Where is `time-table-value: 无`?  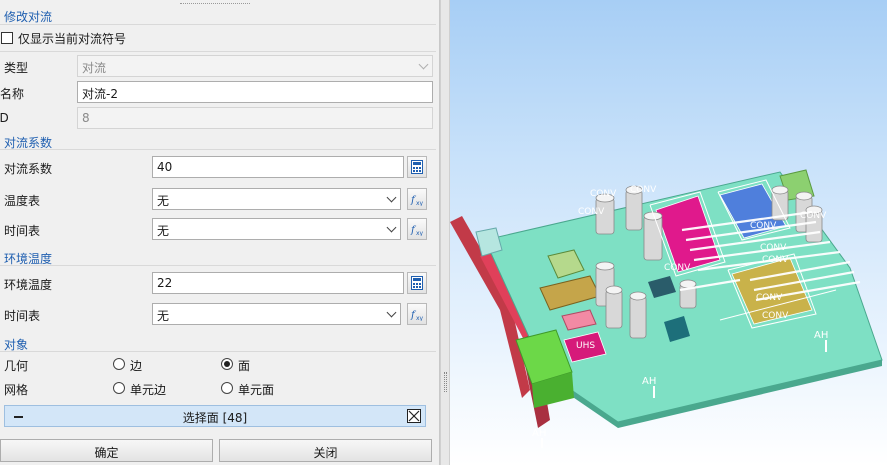
time-table-value: 无 is located at coordinates (163, 231).